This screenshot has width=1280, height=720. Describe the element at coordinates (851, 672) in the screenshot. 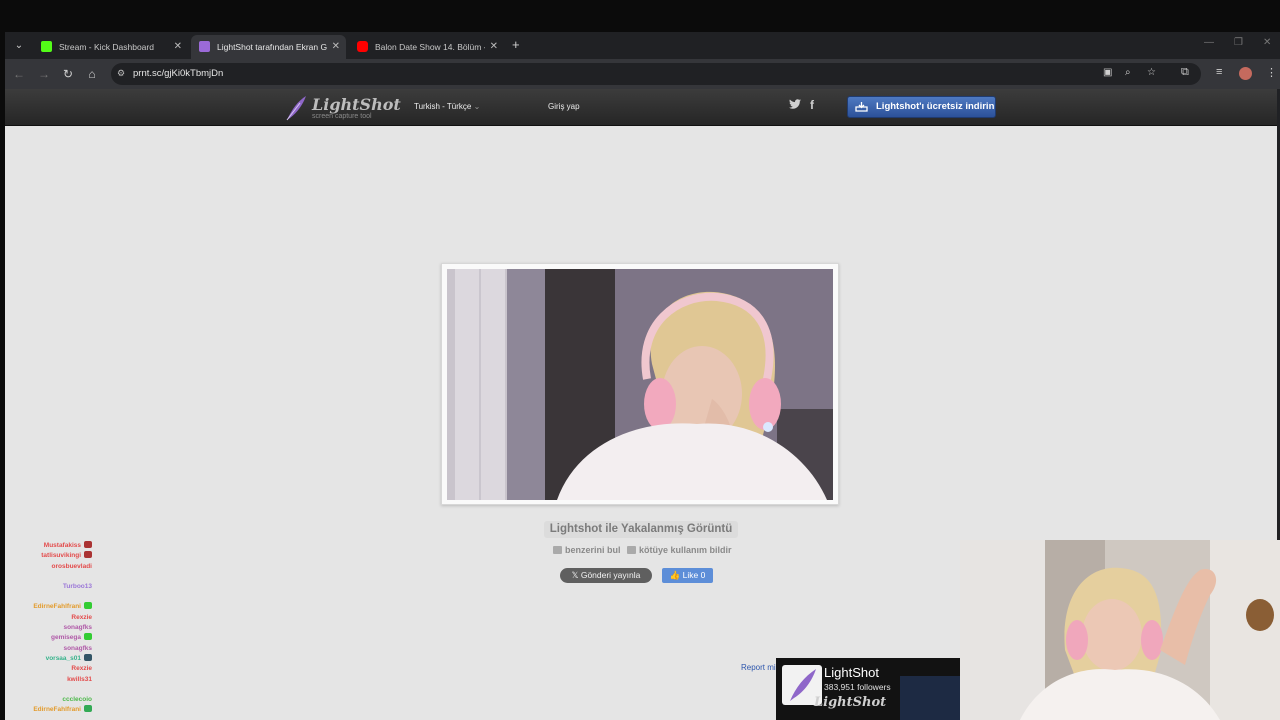

I see `notification-name: LightShot` at that location.